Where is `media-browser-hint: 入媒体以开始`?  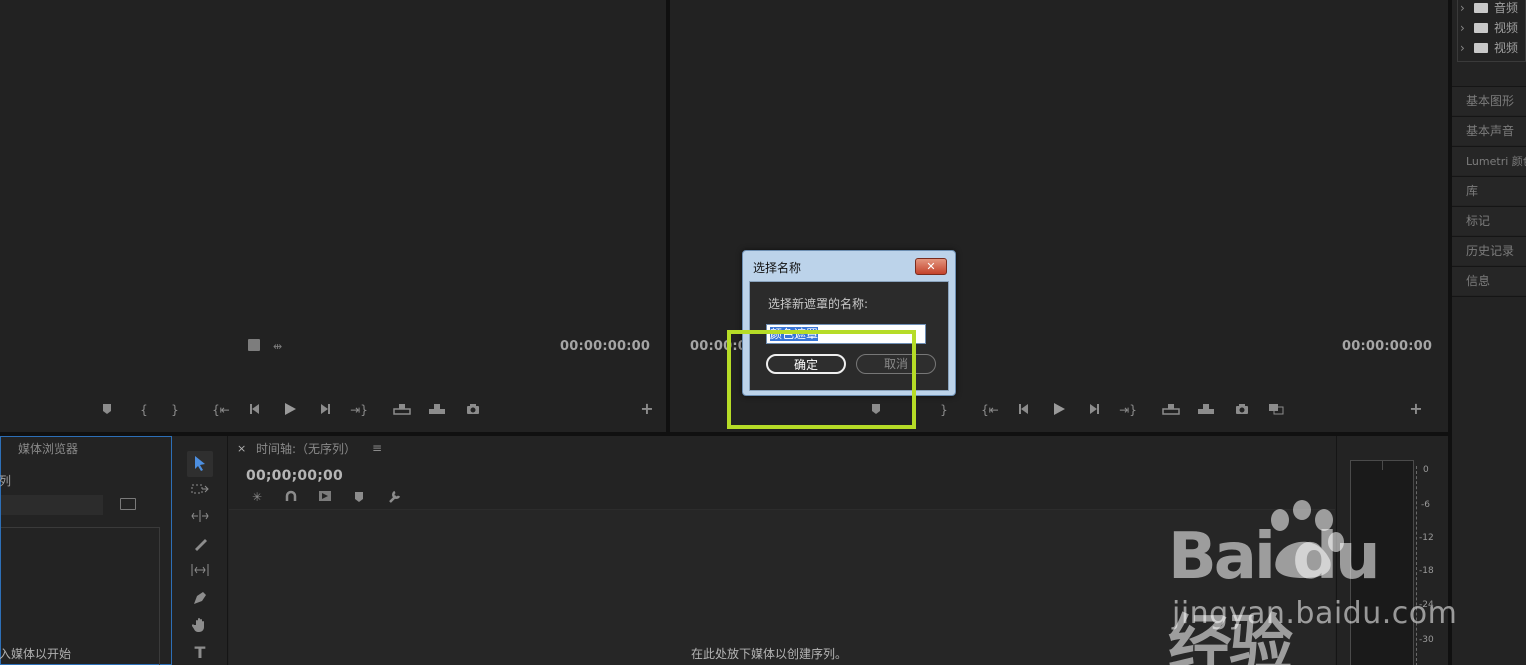
media-browser-hint: 入媒体以开始 is located at coordinates (36, 654).